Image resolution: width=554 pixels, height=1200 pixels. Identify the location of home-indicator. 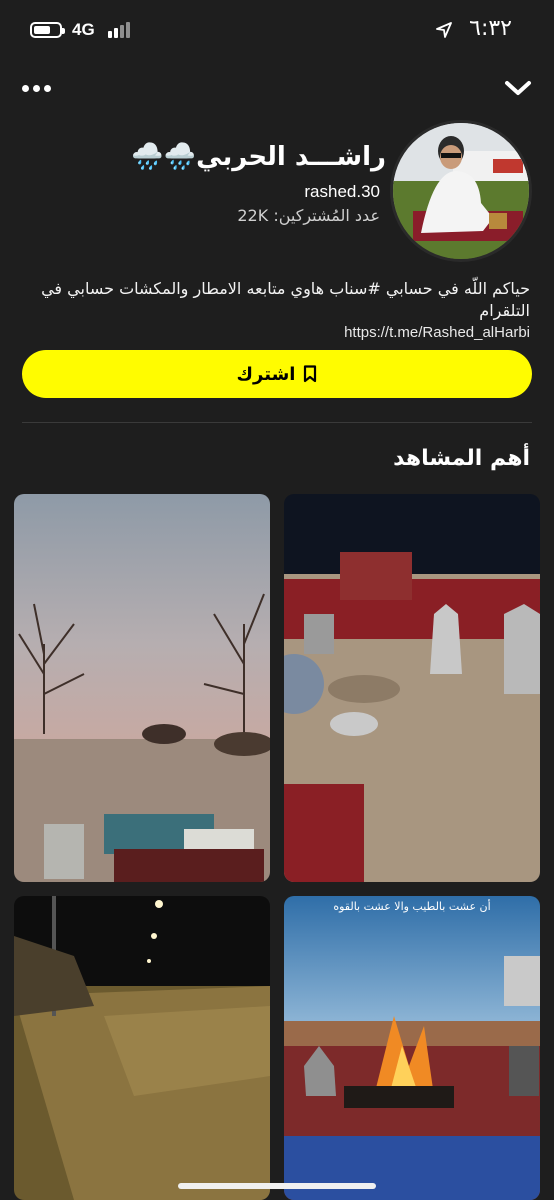
(277, 1186).